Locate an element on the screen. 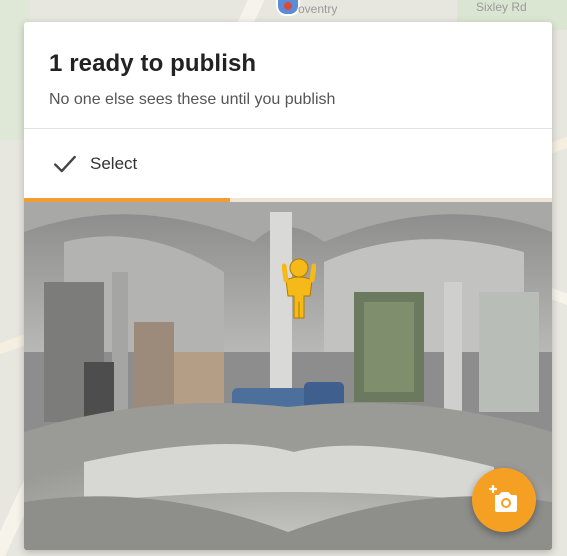 The height and width of the screenshot is (556, 567). location-pin-icon is located at coordinates (288, 8).